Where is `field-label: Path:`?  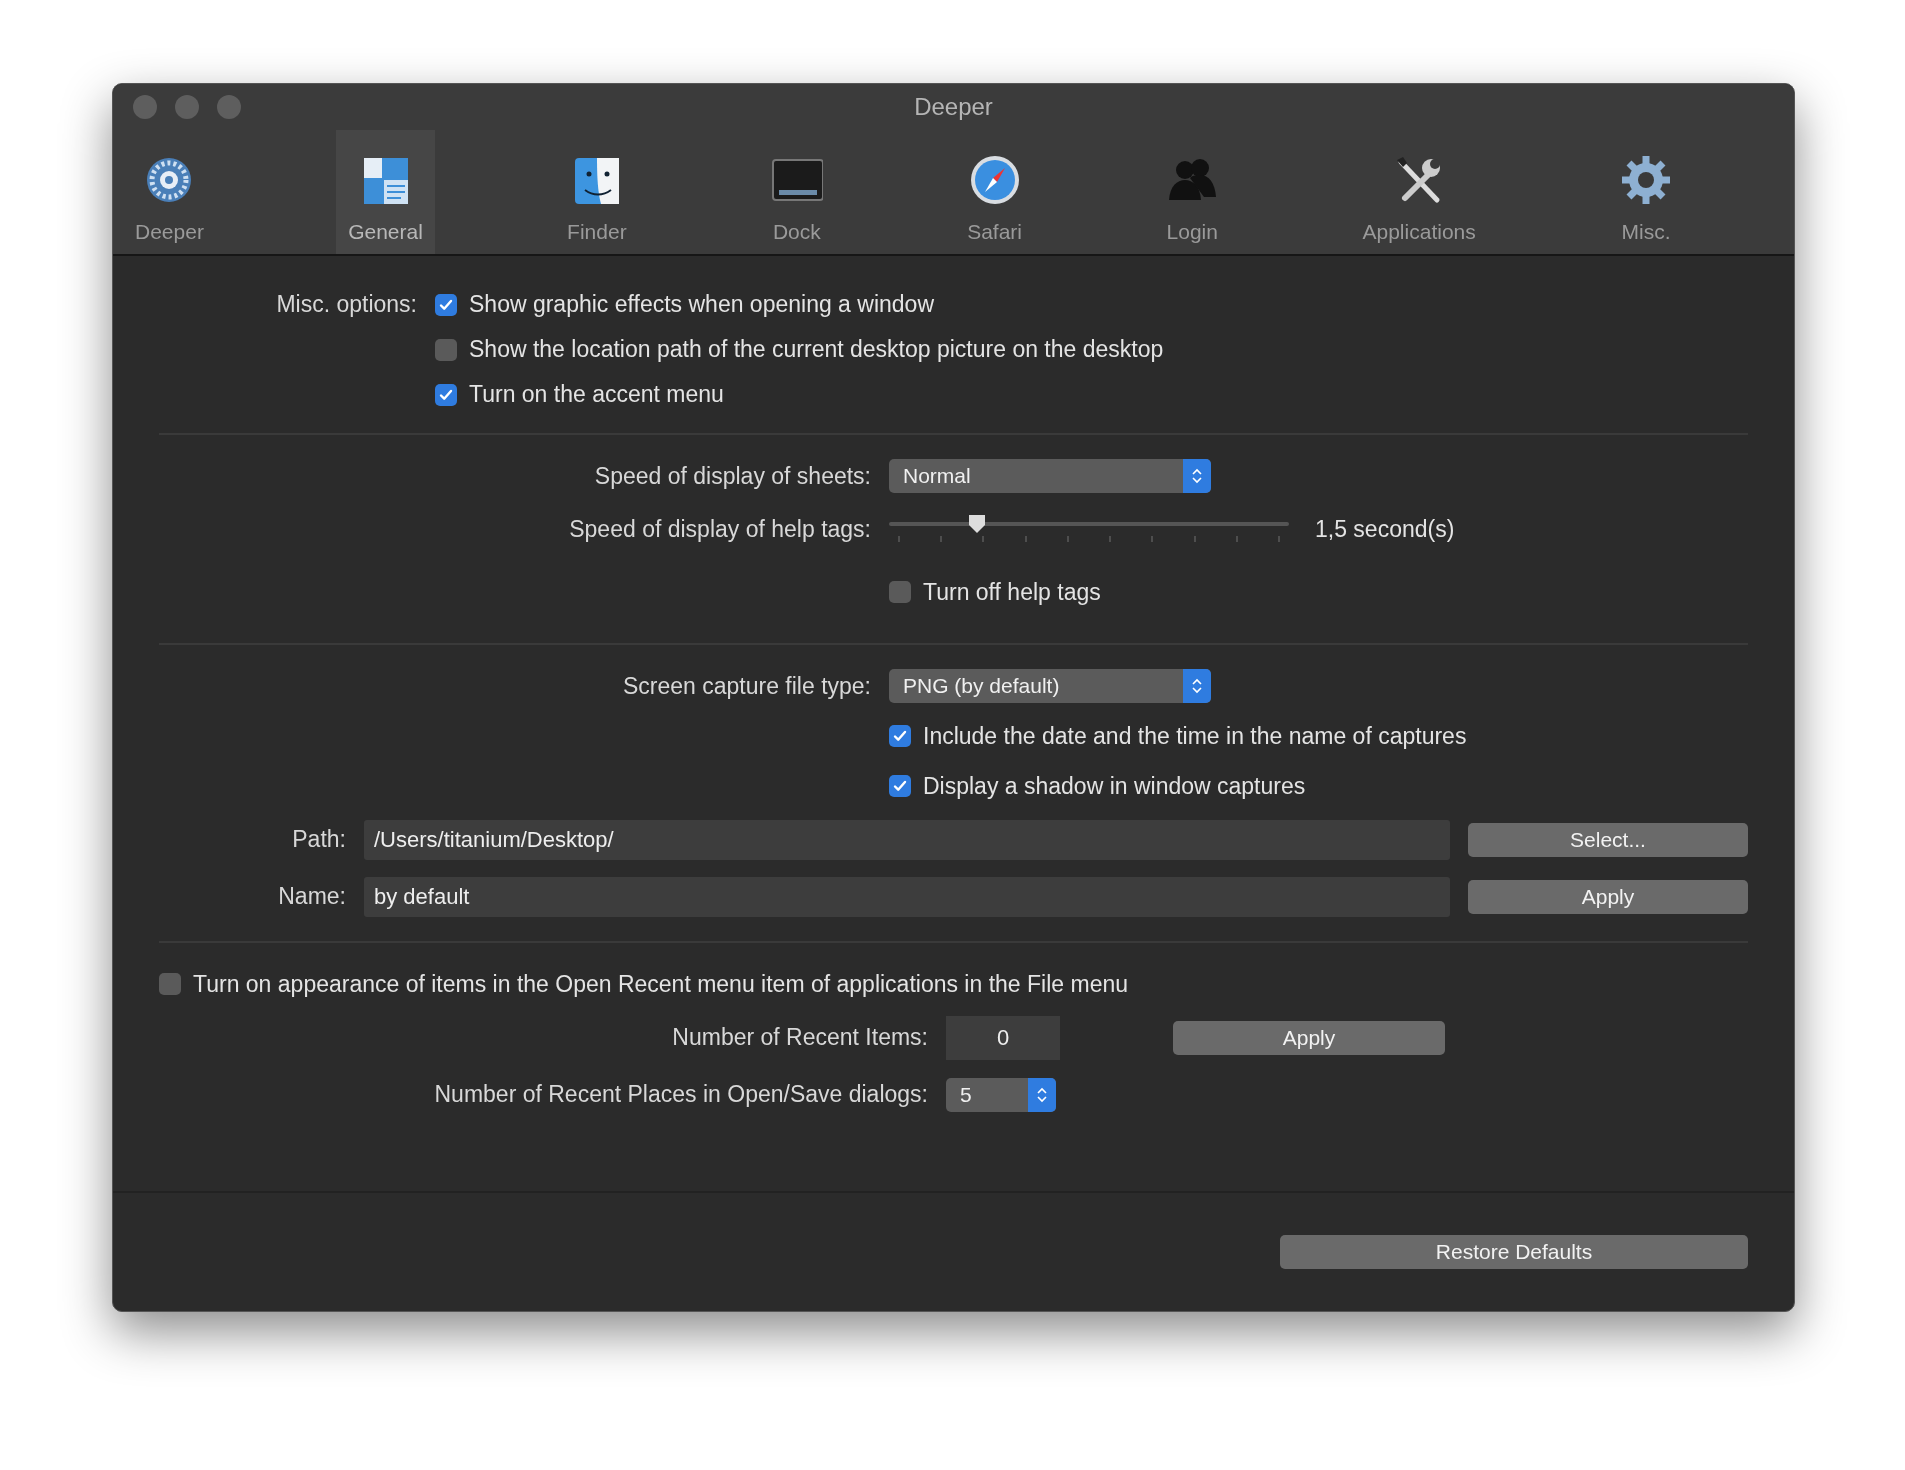
field-label: Path: is located at coordinates (318, 839).